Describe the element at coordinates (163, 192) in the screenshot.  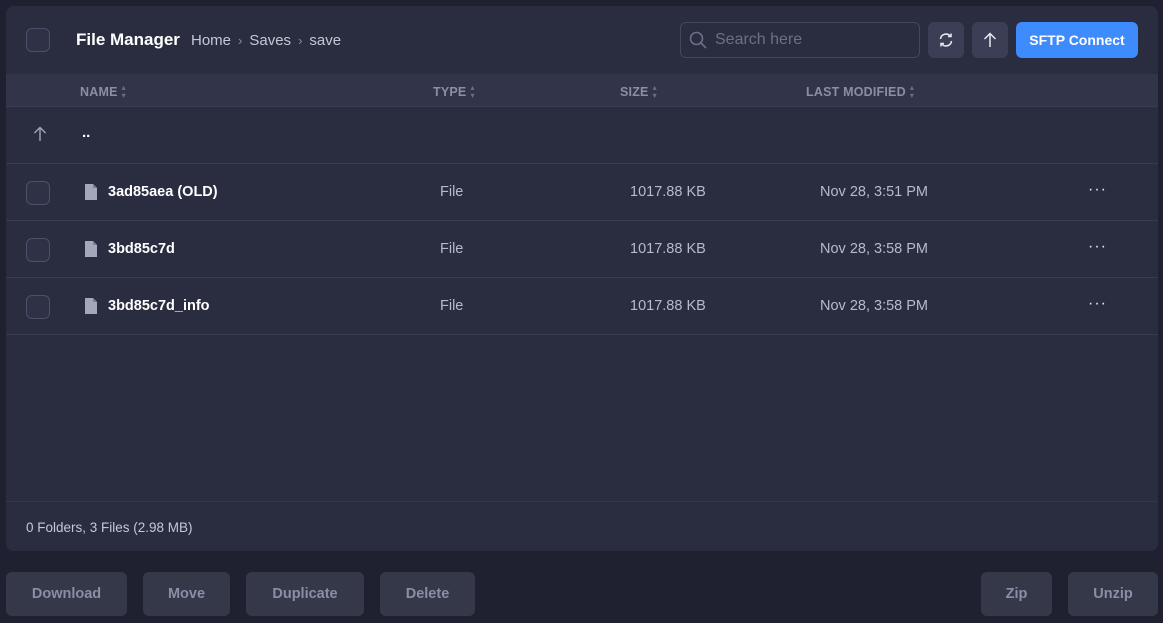
I see `file-name: 3ad85aea (OLD)` at that location.